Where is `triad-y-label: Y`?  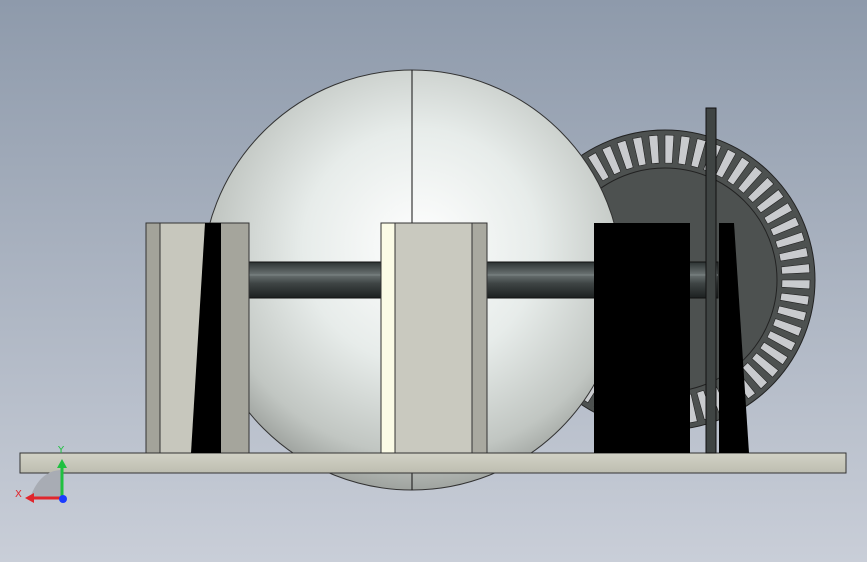 triad-y-label: Y is located at coordinates (61, 450).